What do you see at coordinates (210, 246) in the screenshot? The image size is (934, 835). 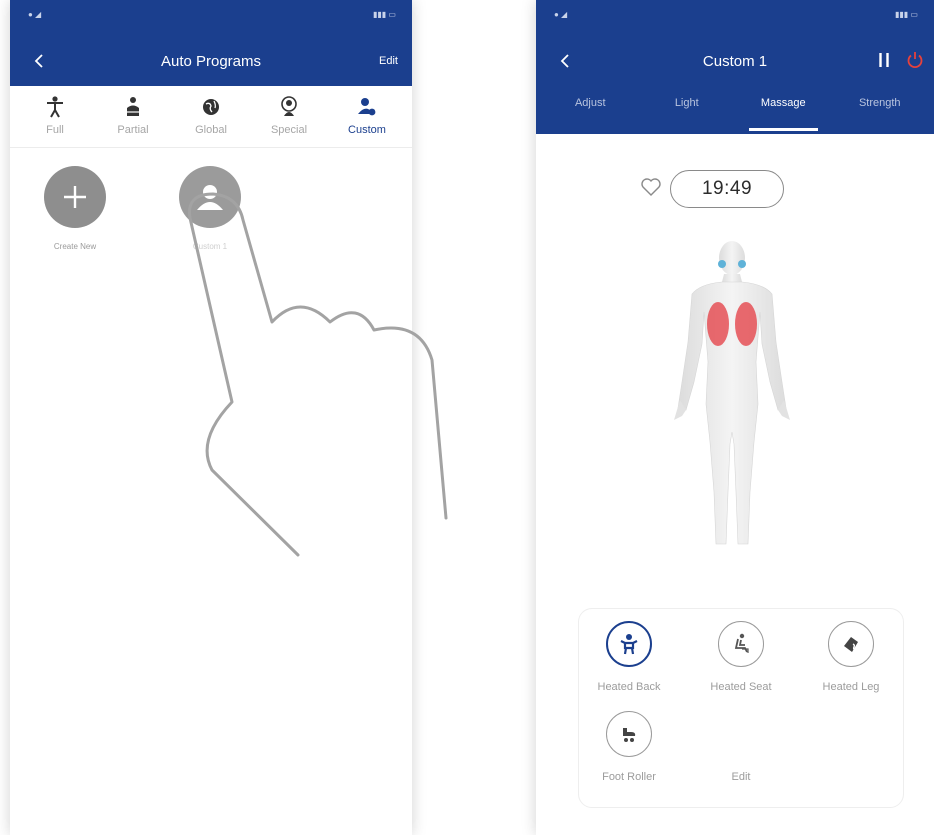 I see `program-label: Custom 1` at bounding box center [210, 246].